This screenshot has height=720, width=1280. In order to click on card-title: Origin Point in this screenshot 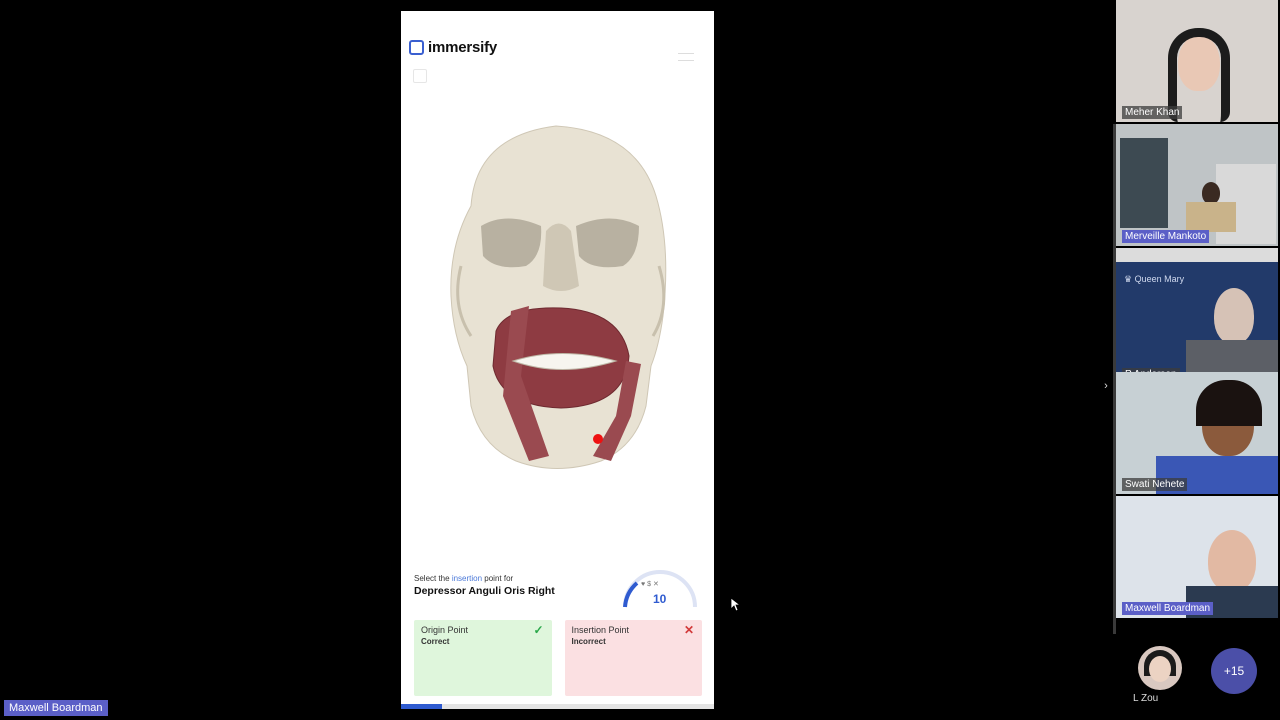, I will do `click(445, 630)`.